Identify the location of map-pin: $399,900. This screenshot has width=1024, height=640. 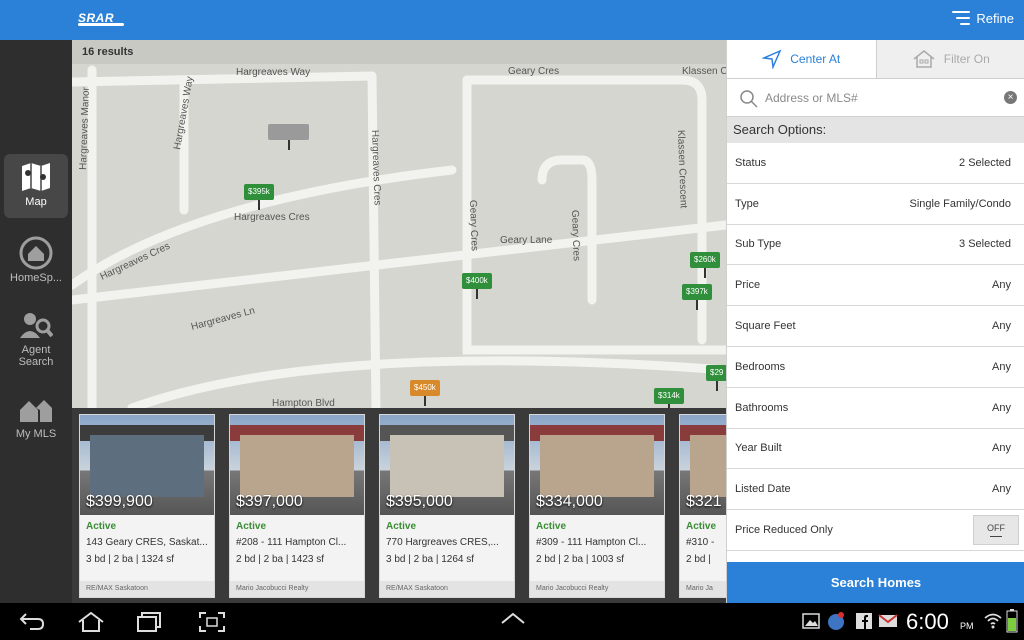
(289, 137).